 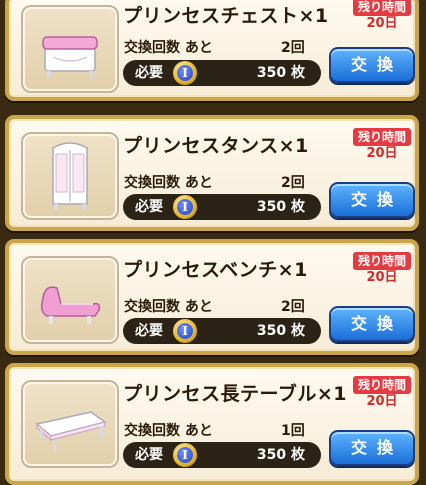 I want to click on wardrobe-icon, so click(x=70, y=176).